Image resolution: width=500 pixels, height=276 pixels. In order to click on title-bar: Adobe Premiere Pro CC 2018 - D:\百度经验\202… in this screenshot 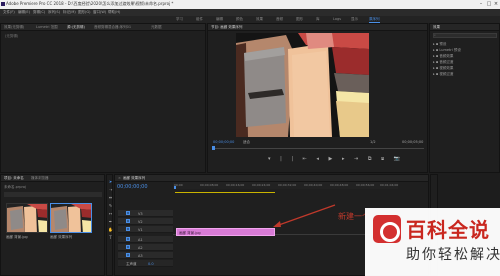, I will do `click(250, 4)`.